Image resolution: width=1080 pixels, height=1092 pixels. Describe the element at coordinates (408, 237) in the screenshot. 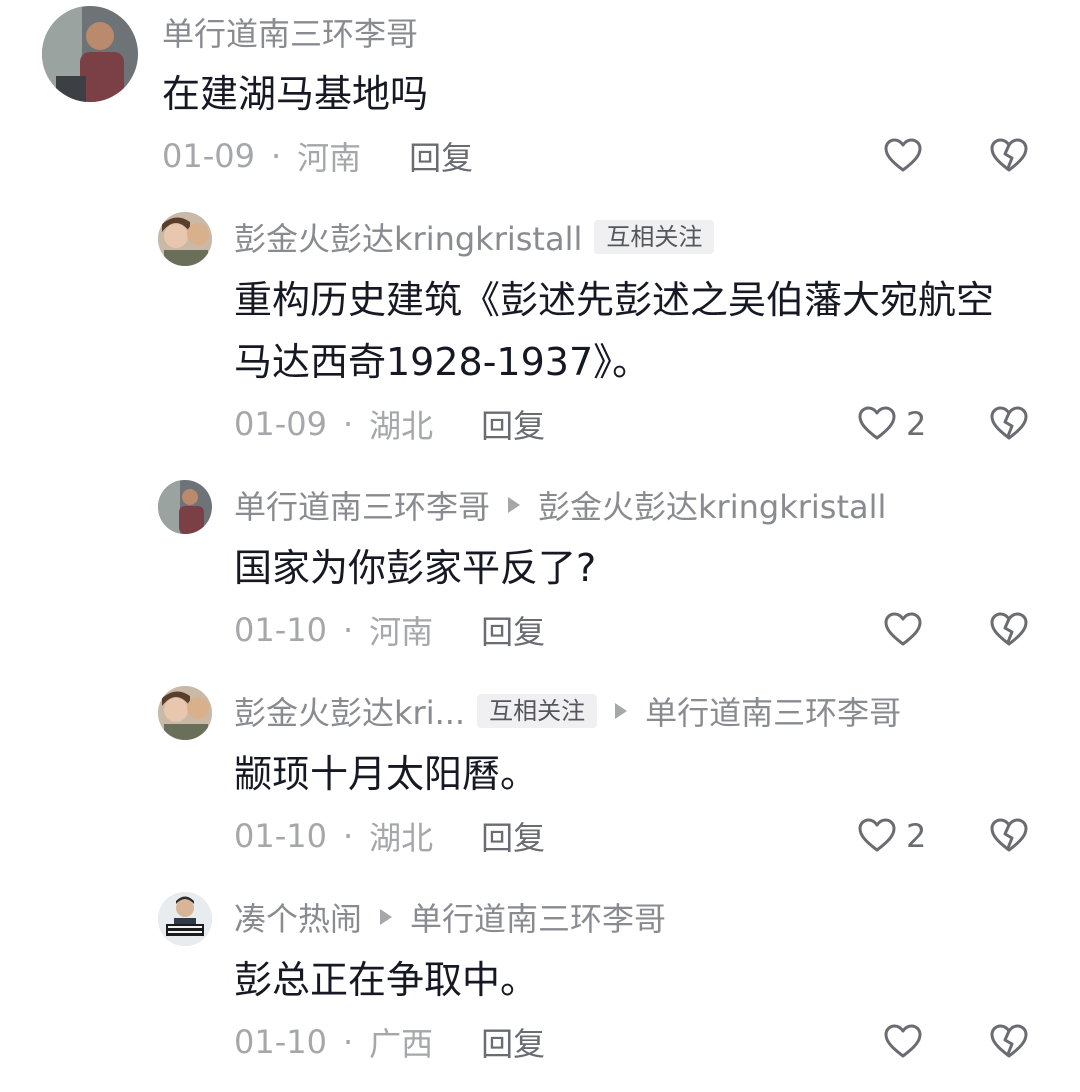

I see `author-name: 彭金火彭达kringkristall` at that location.